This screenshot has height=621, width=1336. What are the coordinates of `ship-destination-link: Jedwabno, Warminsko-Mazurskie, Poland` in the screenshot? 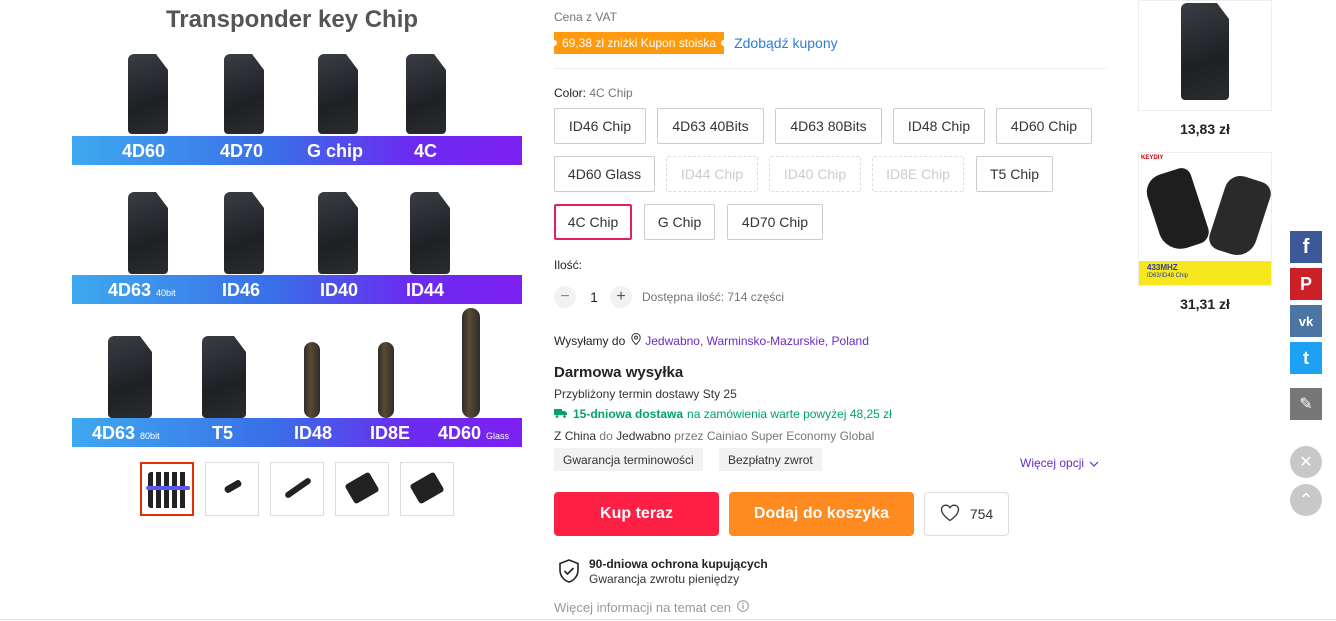 It's located at (757, 341).